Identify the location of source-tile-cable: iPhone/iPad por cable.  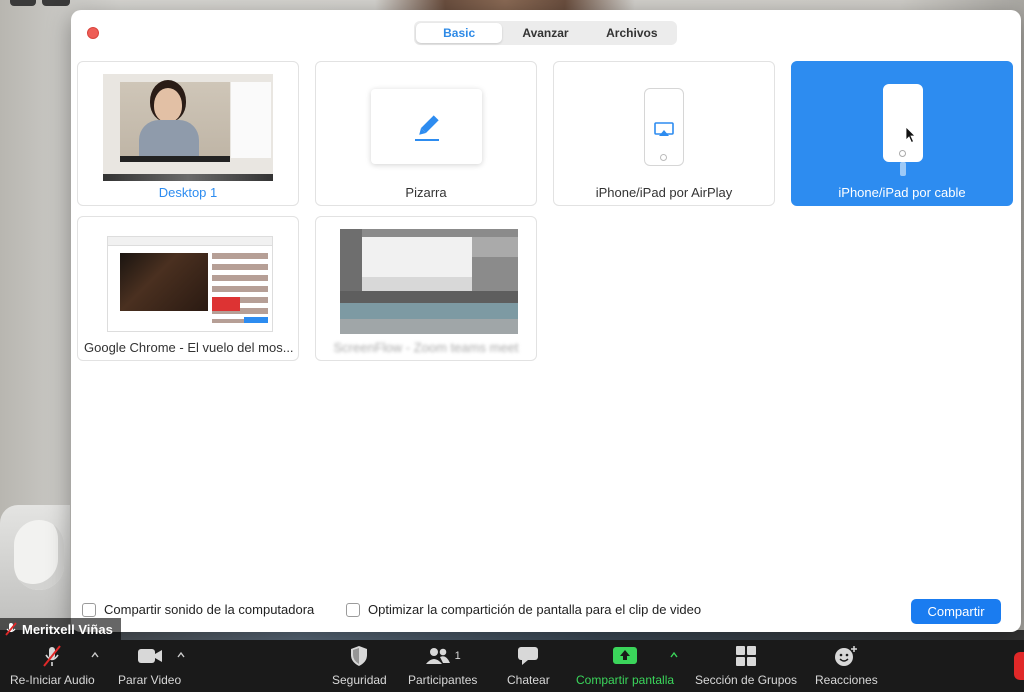
(902, 133).